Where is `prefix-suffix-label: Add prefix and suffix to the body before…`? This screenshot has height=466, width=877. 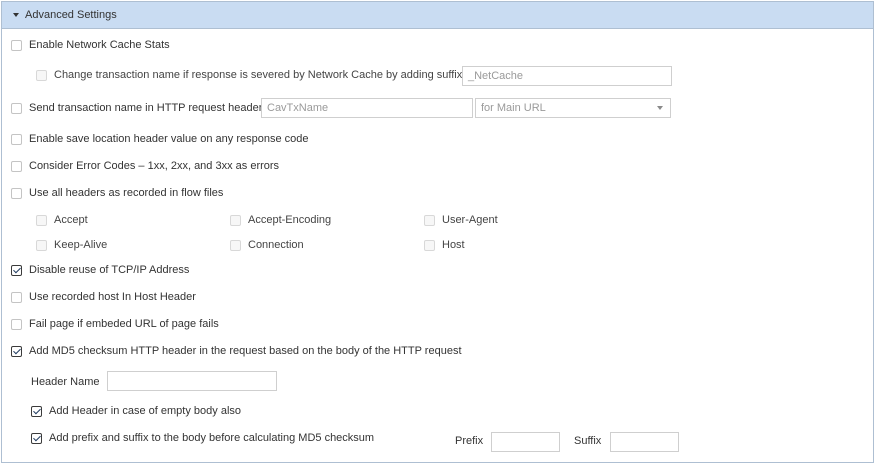
prefix-suffix-label: Add prefix and suffix to the body before… is located at coordinates (212, 438).